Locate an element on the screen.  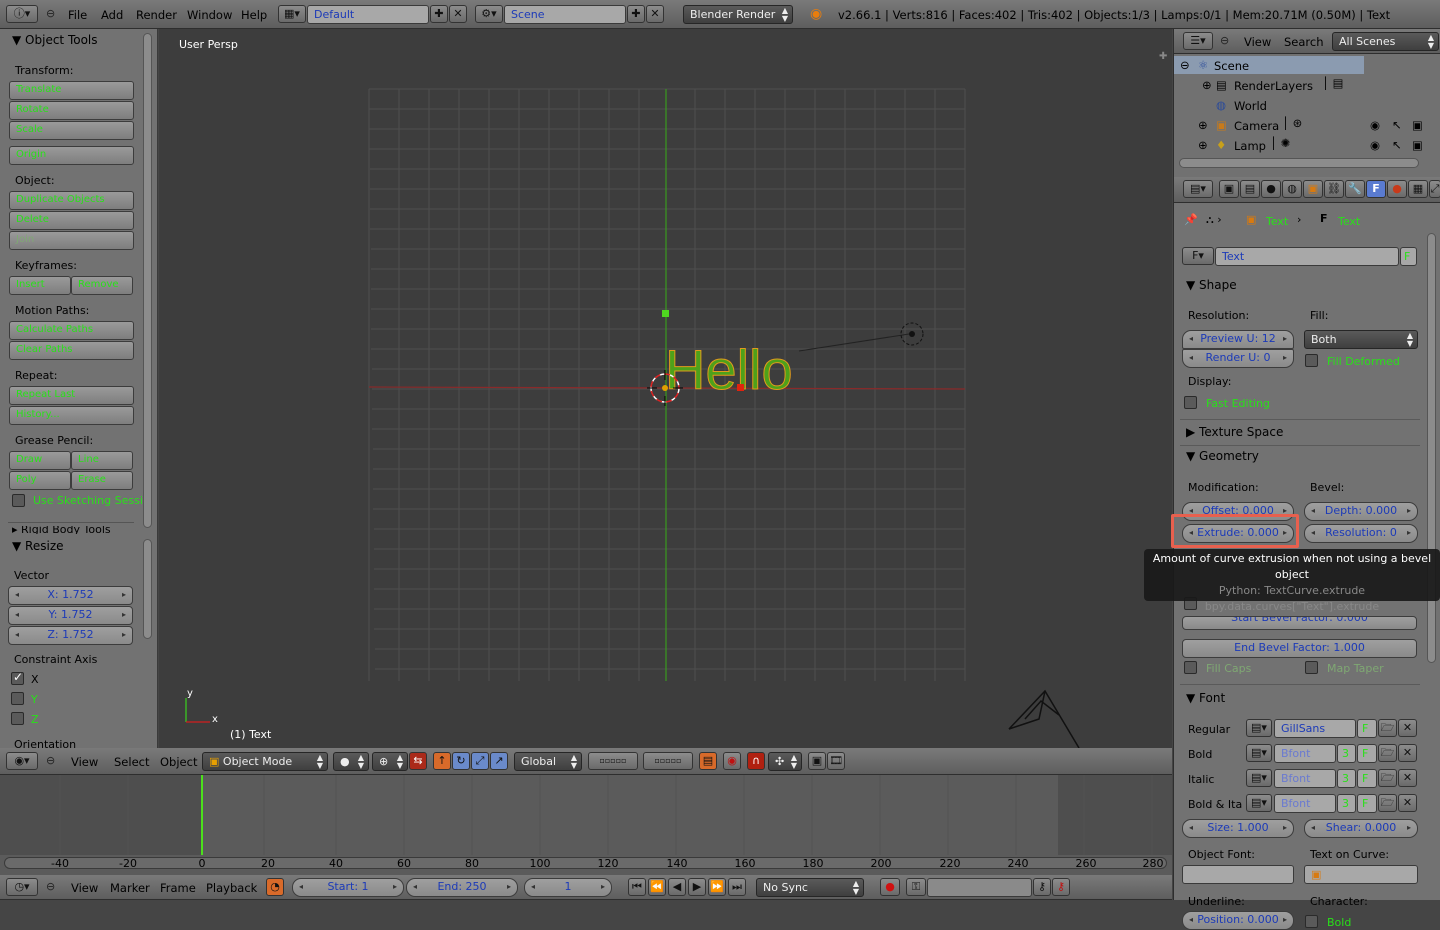
menu-object: Object is located at coordinates (178, 762).